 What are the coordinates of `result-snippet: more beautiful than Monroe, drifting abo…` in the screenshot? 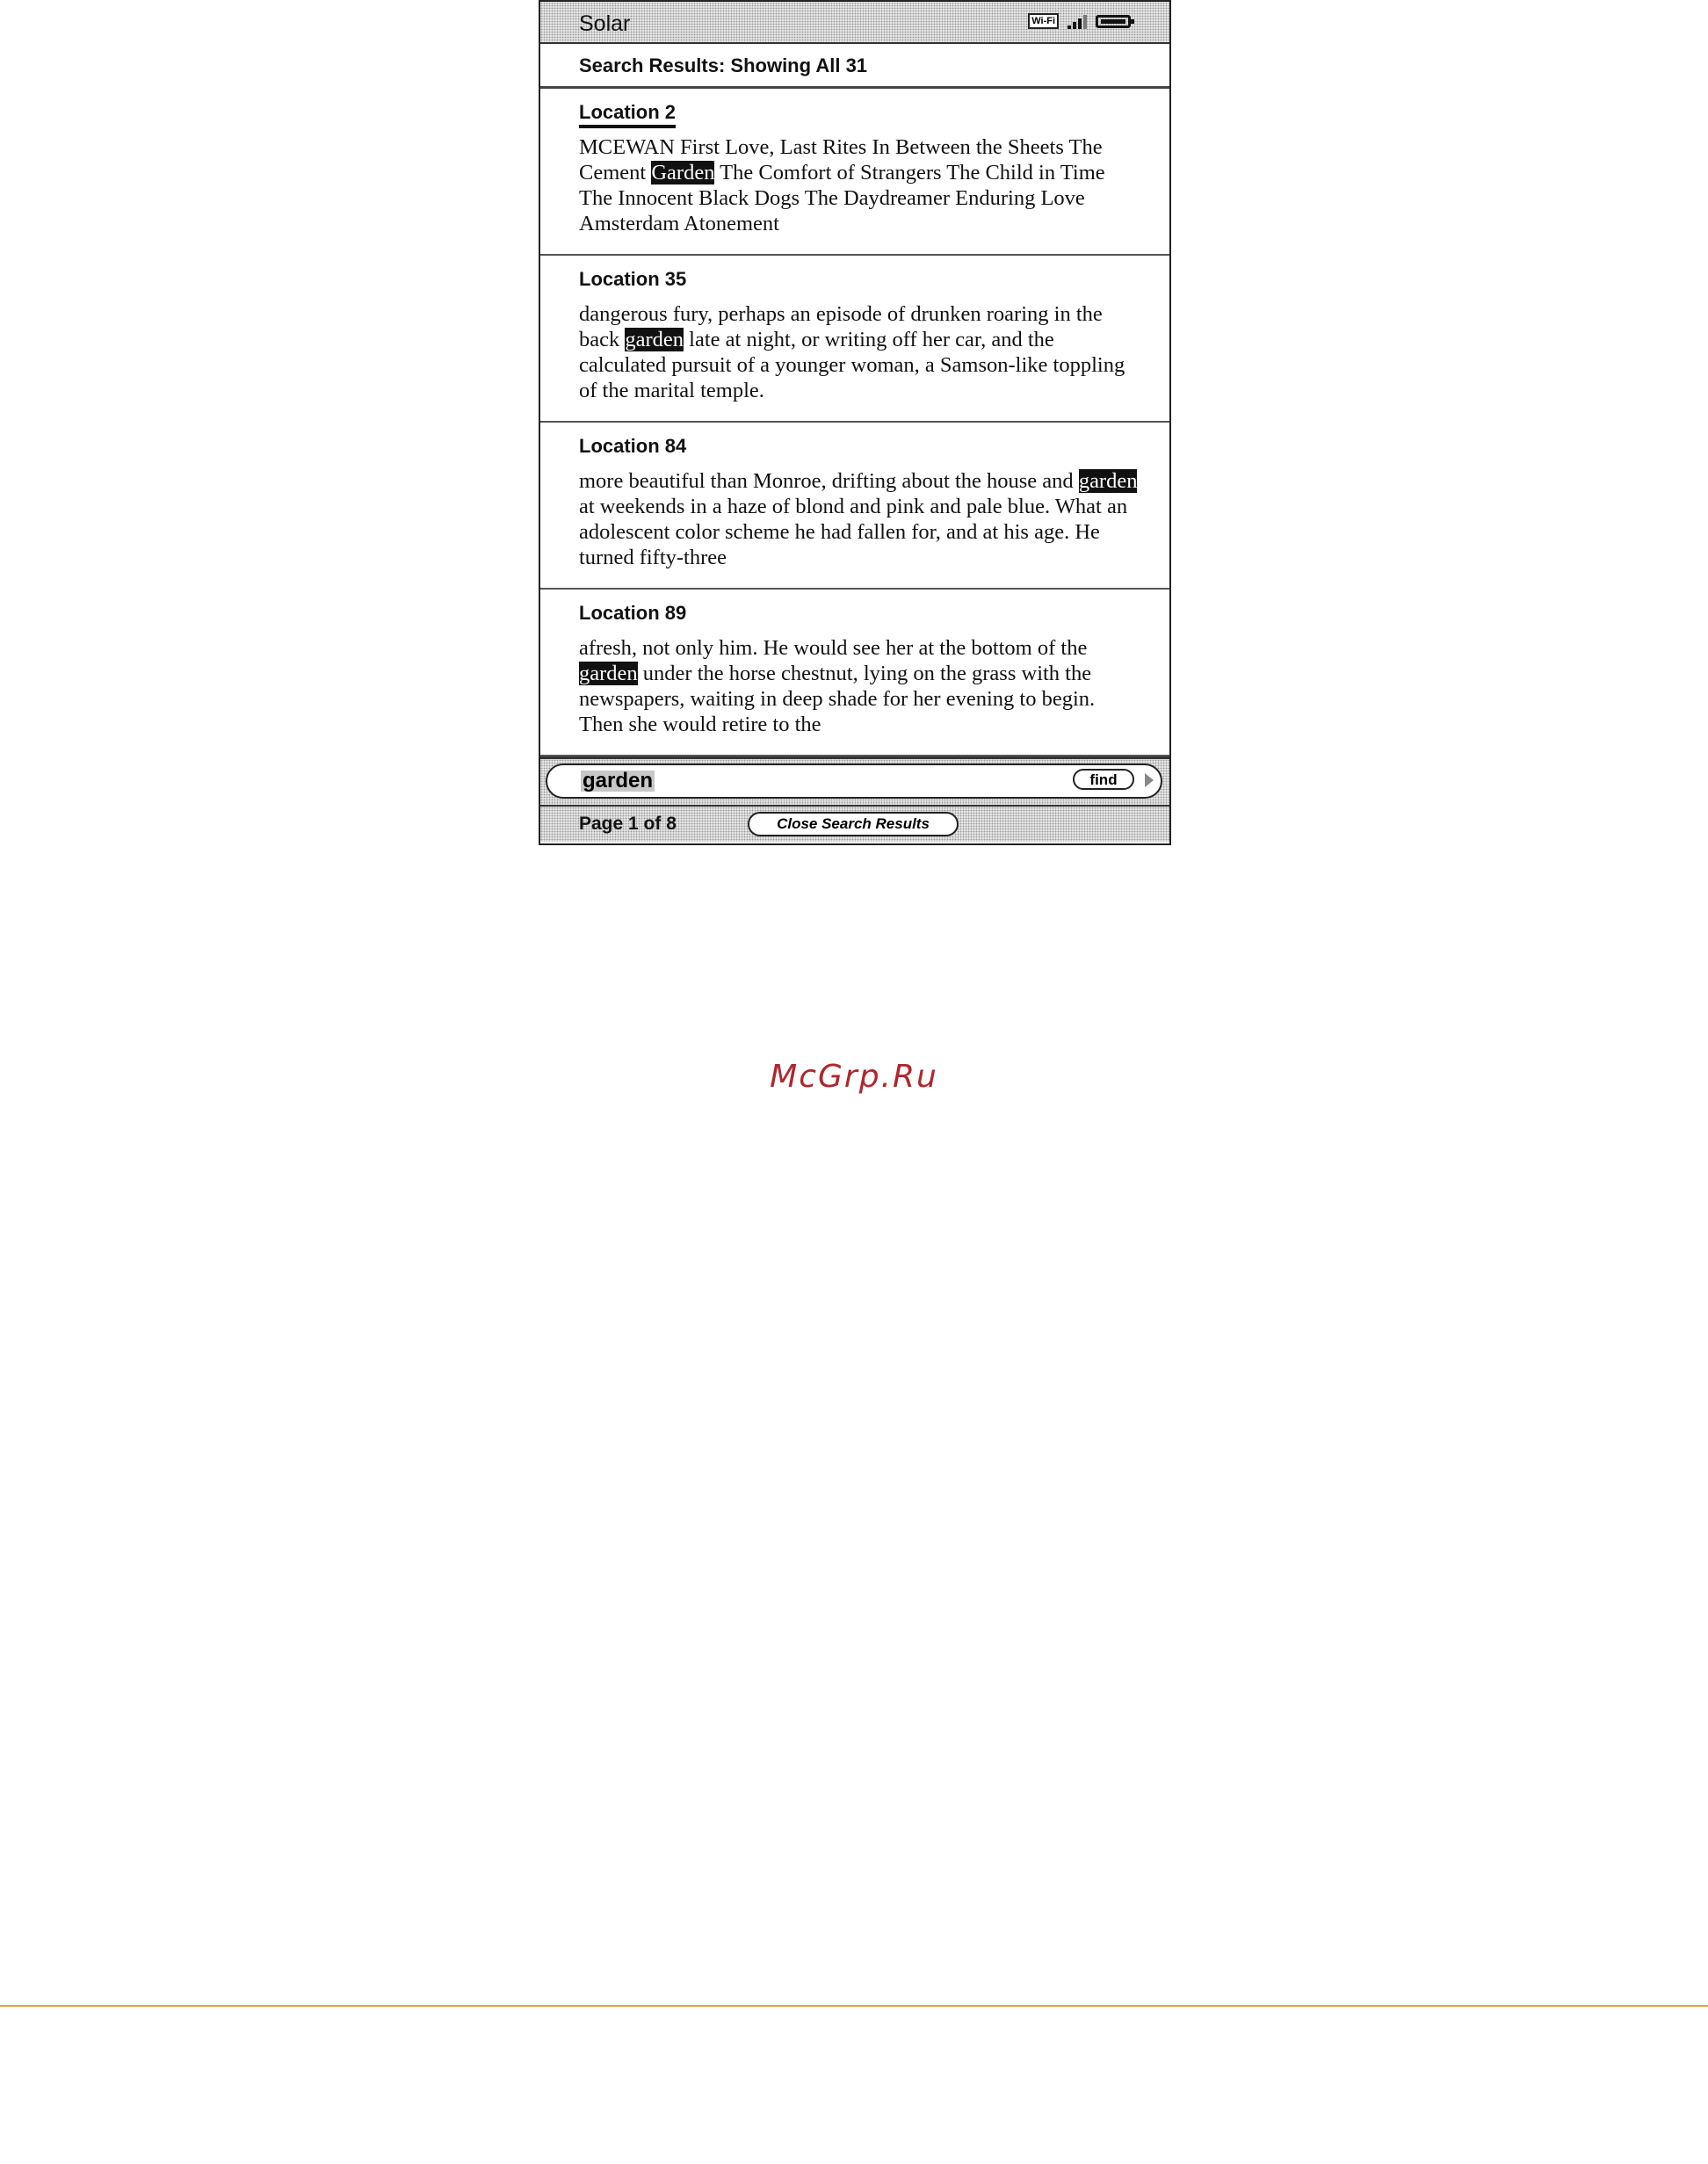 It's located at (858, 519).